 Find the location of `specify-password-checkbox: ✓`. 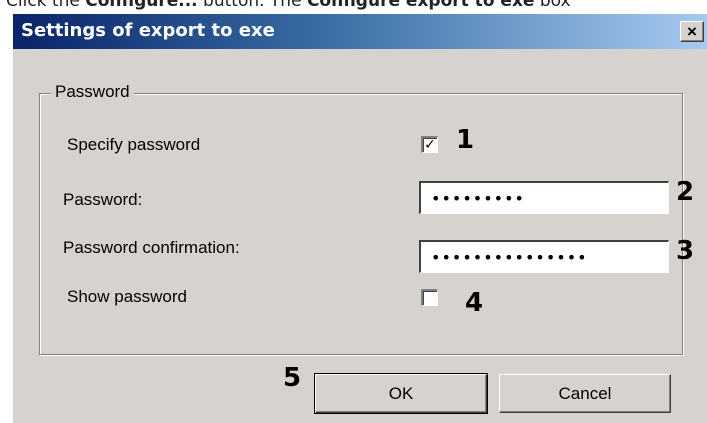

specify-password-checkbox: ✓ is located at coordinates (429, 144).